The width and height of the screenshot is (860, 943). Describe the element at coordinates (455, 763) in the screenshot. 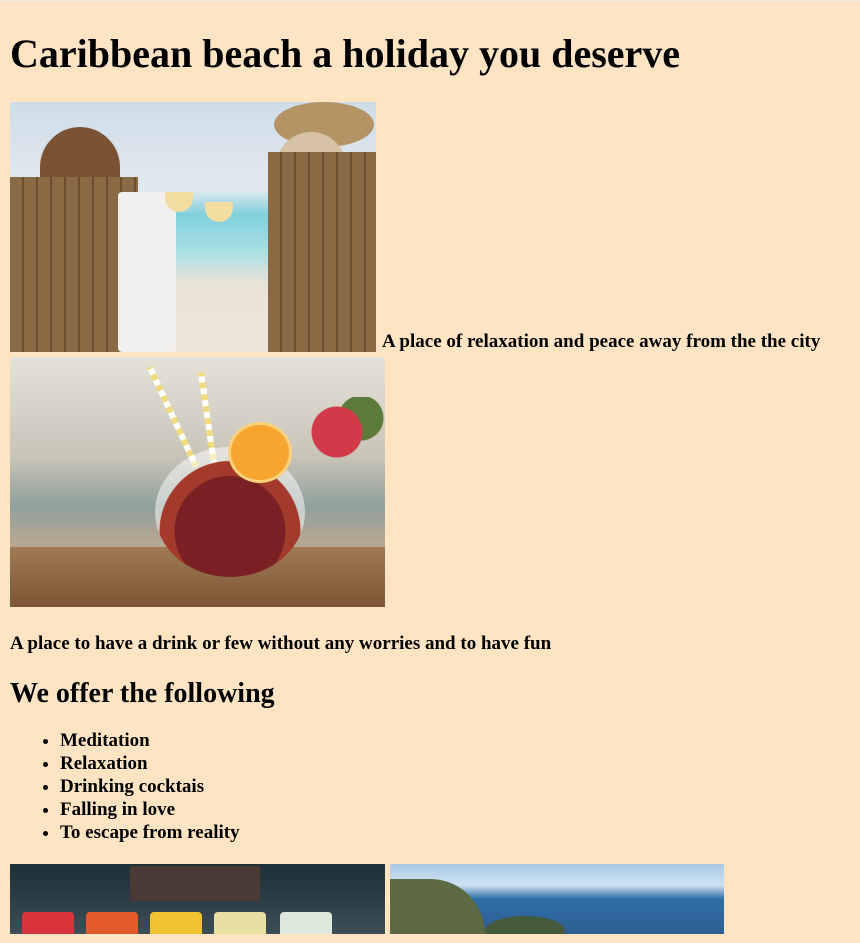

I see `list-item: Relaxation` at that location.